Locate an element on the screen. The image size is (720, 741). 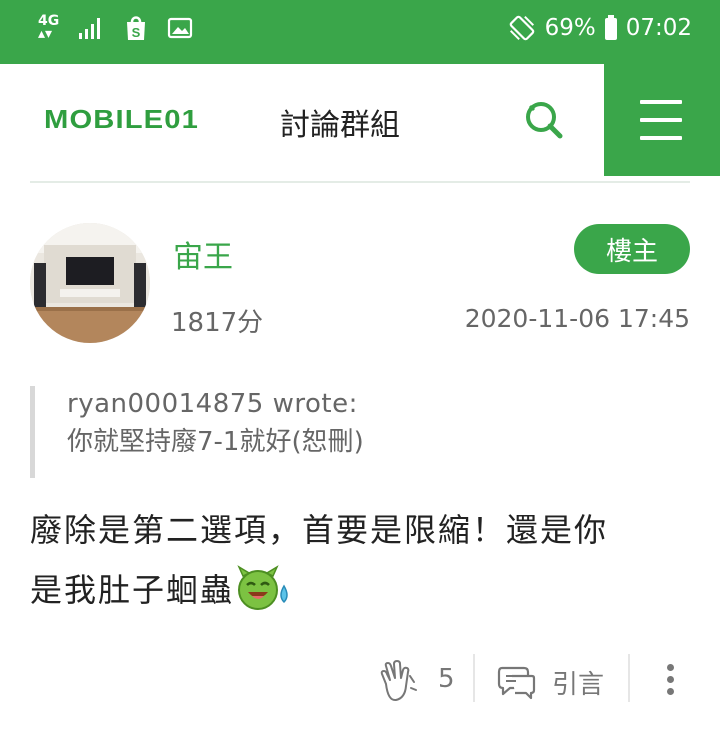
image-notification-icon is located at coordinates (180, 28).